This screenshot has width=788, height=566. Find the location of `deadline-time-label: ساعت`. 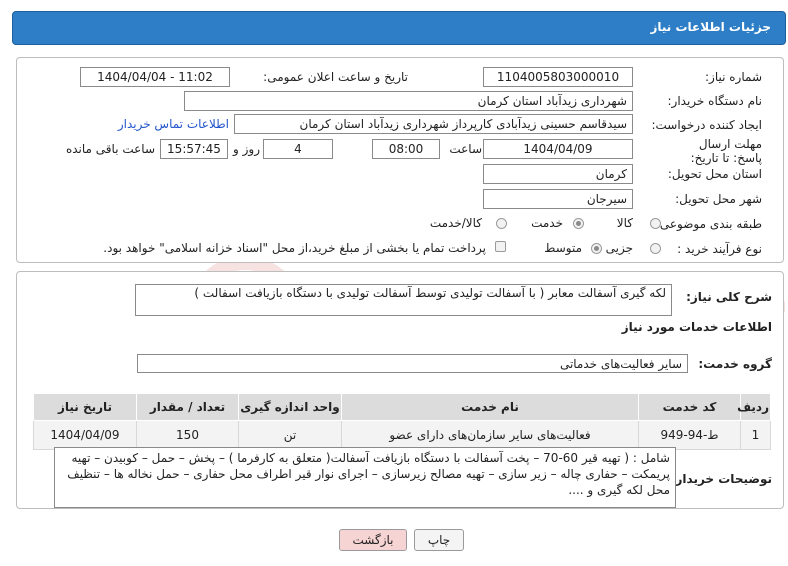

deadline-time-label: ساعت is located at coordinates (465, 149).